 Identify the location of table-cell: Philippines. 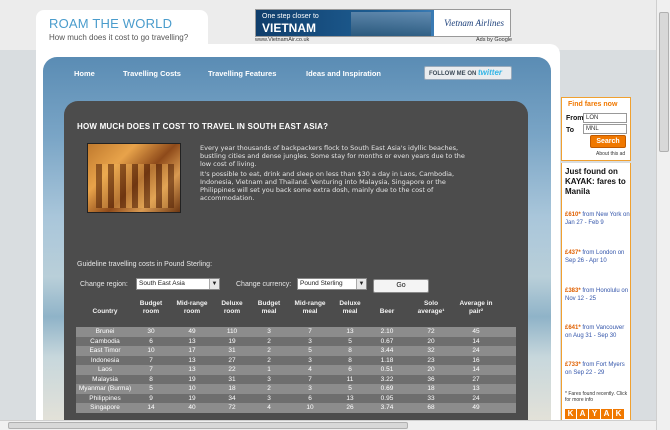
(105, 398).